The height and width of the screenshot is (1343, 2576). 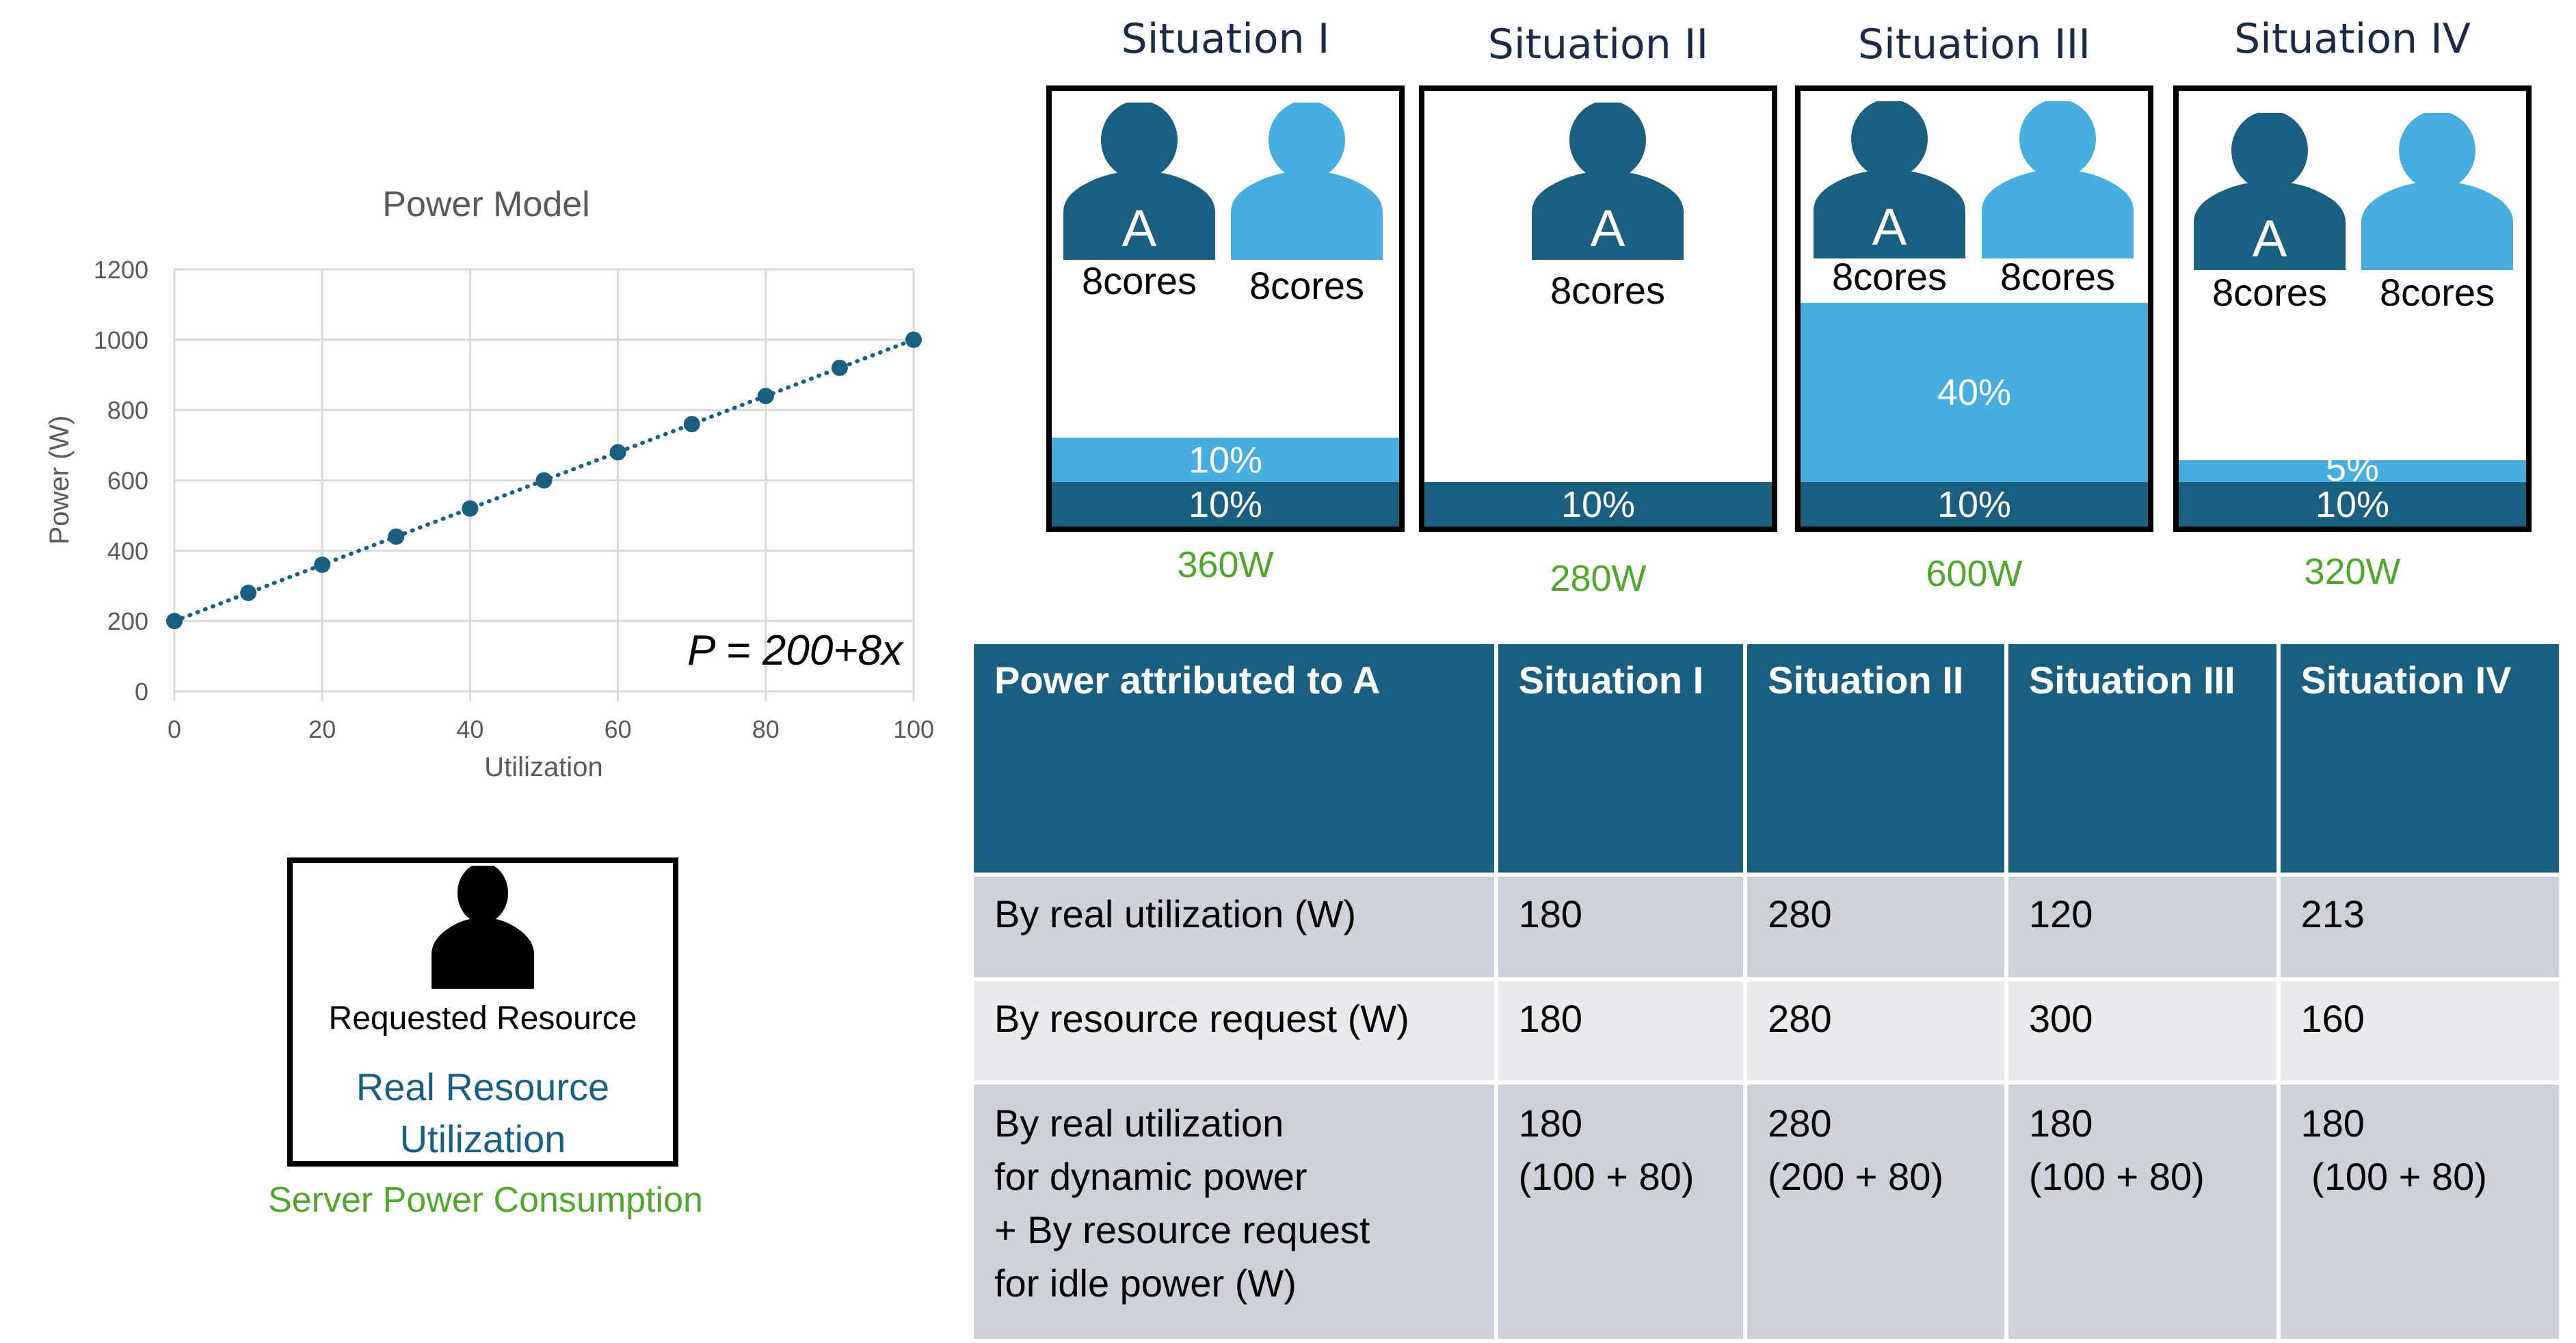 I want to click on x-tick-label: 20, so click(x=322, y=729).